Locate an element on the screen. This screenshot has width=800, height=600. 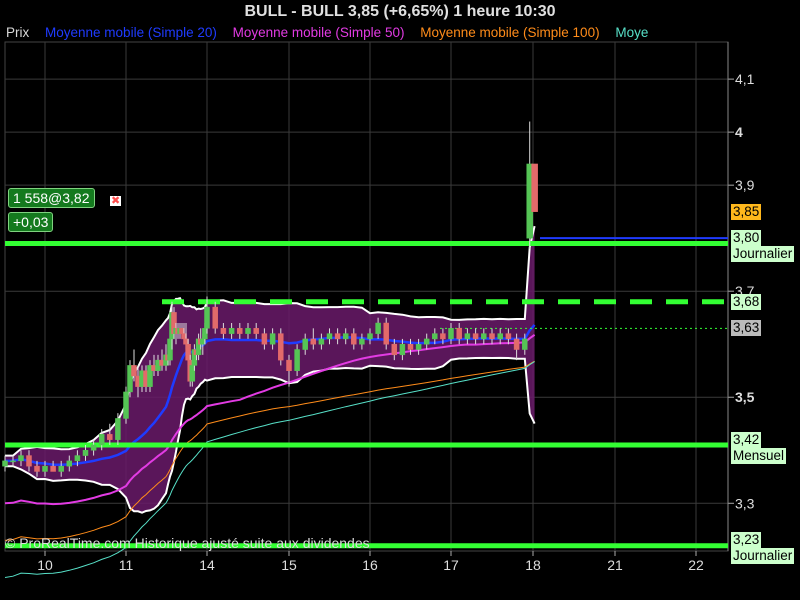
price-tag-3-80: 3,80 is located at coordinates (746, 238).